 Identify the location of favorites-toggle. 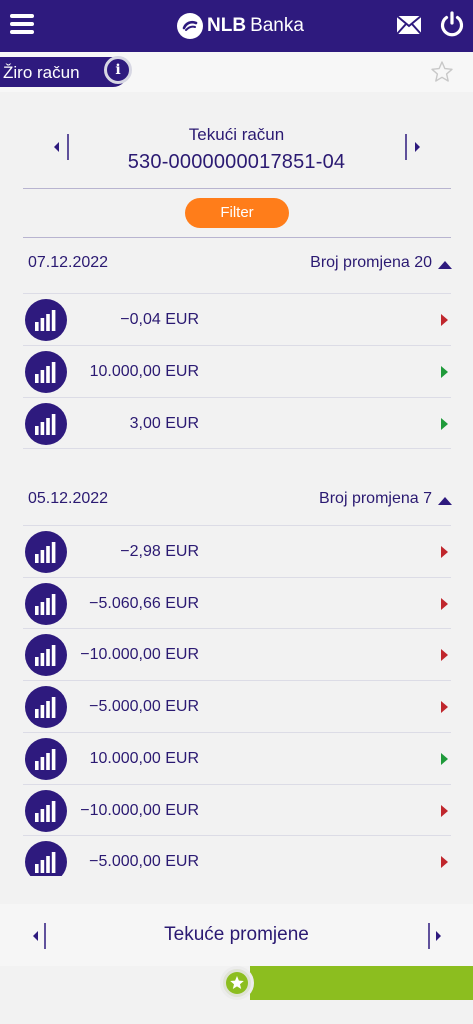
(237, 983).